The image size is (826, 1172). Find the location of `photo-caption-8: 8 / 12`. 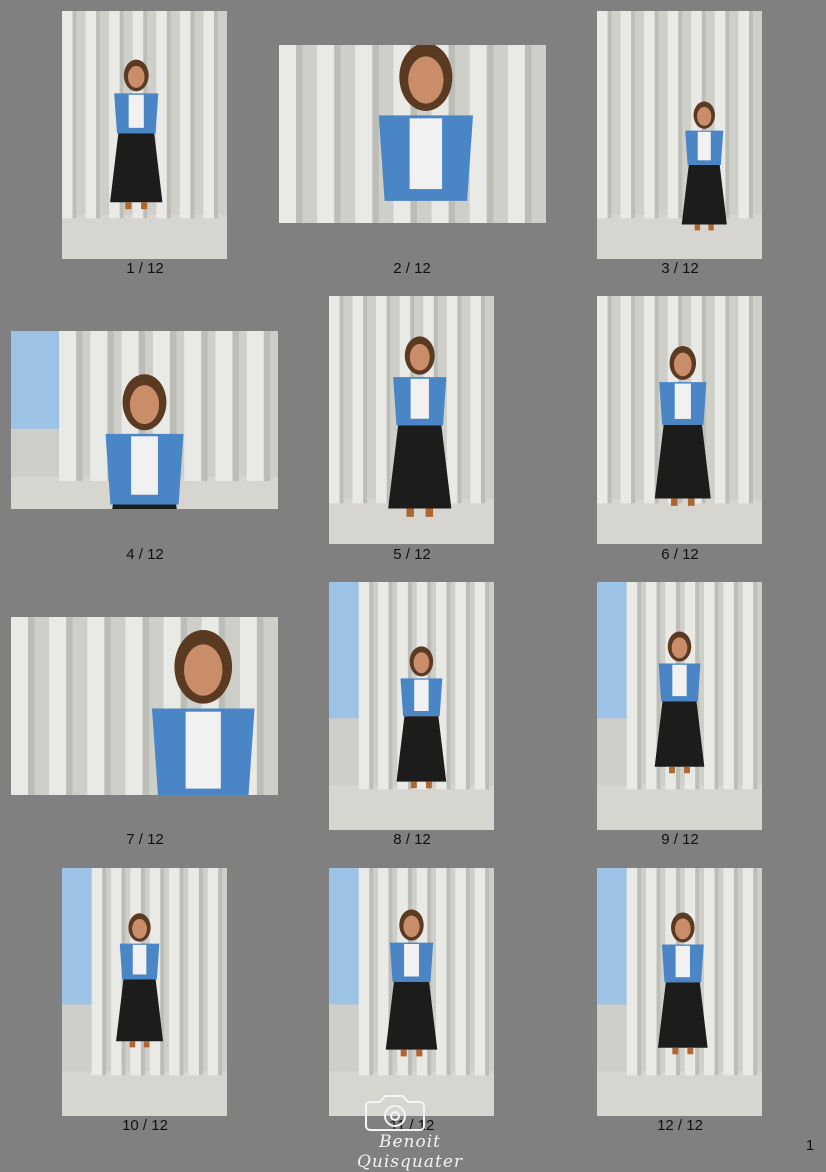

photo-caption-8: 8 / 12 is located at coordinates (412, 839).